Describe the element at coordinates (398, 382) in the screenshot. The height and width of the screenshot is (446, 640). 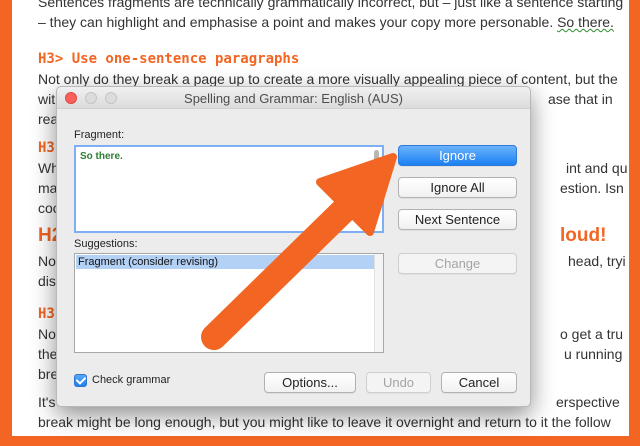
I see `undo-button: Undo` at that location.